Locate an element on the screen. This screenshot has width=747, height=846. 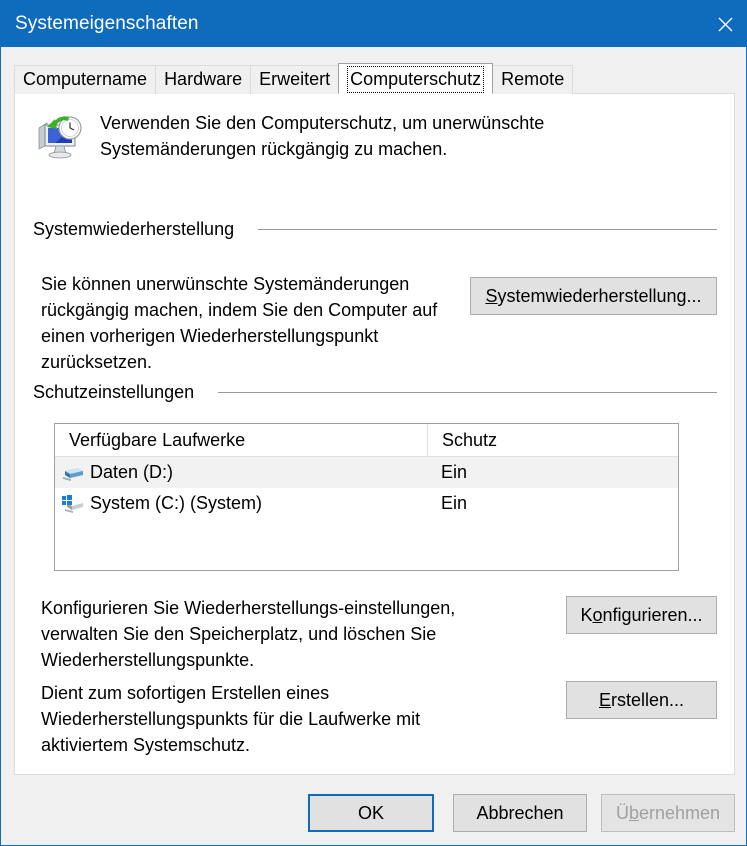
tab-erweitert: Erweitert is located at coordinates (295, 79).